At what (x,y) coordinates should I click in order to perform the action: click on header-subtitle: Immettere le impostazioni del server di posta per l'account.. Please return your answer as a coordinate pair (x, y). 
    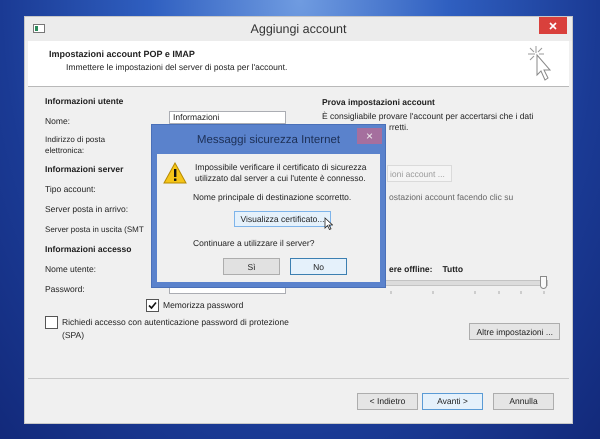
    Looking at the image, I should click on (177, 67).